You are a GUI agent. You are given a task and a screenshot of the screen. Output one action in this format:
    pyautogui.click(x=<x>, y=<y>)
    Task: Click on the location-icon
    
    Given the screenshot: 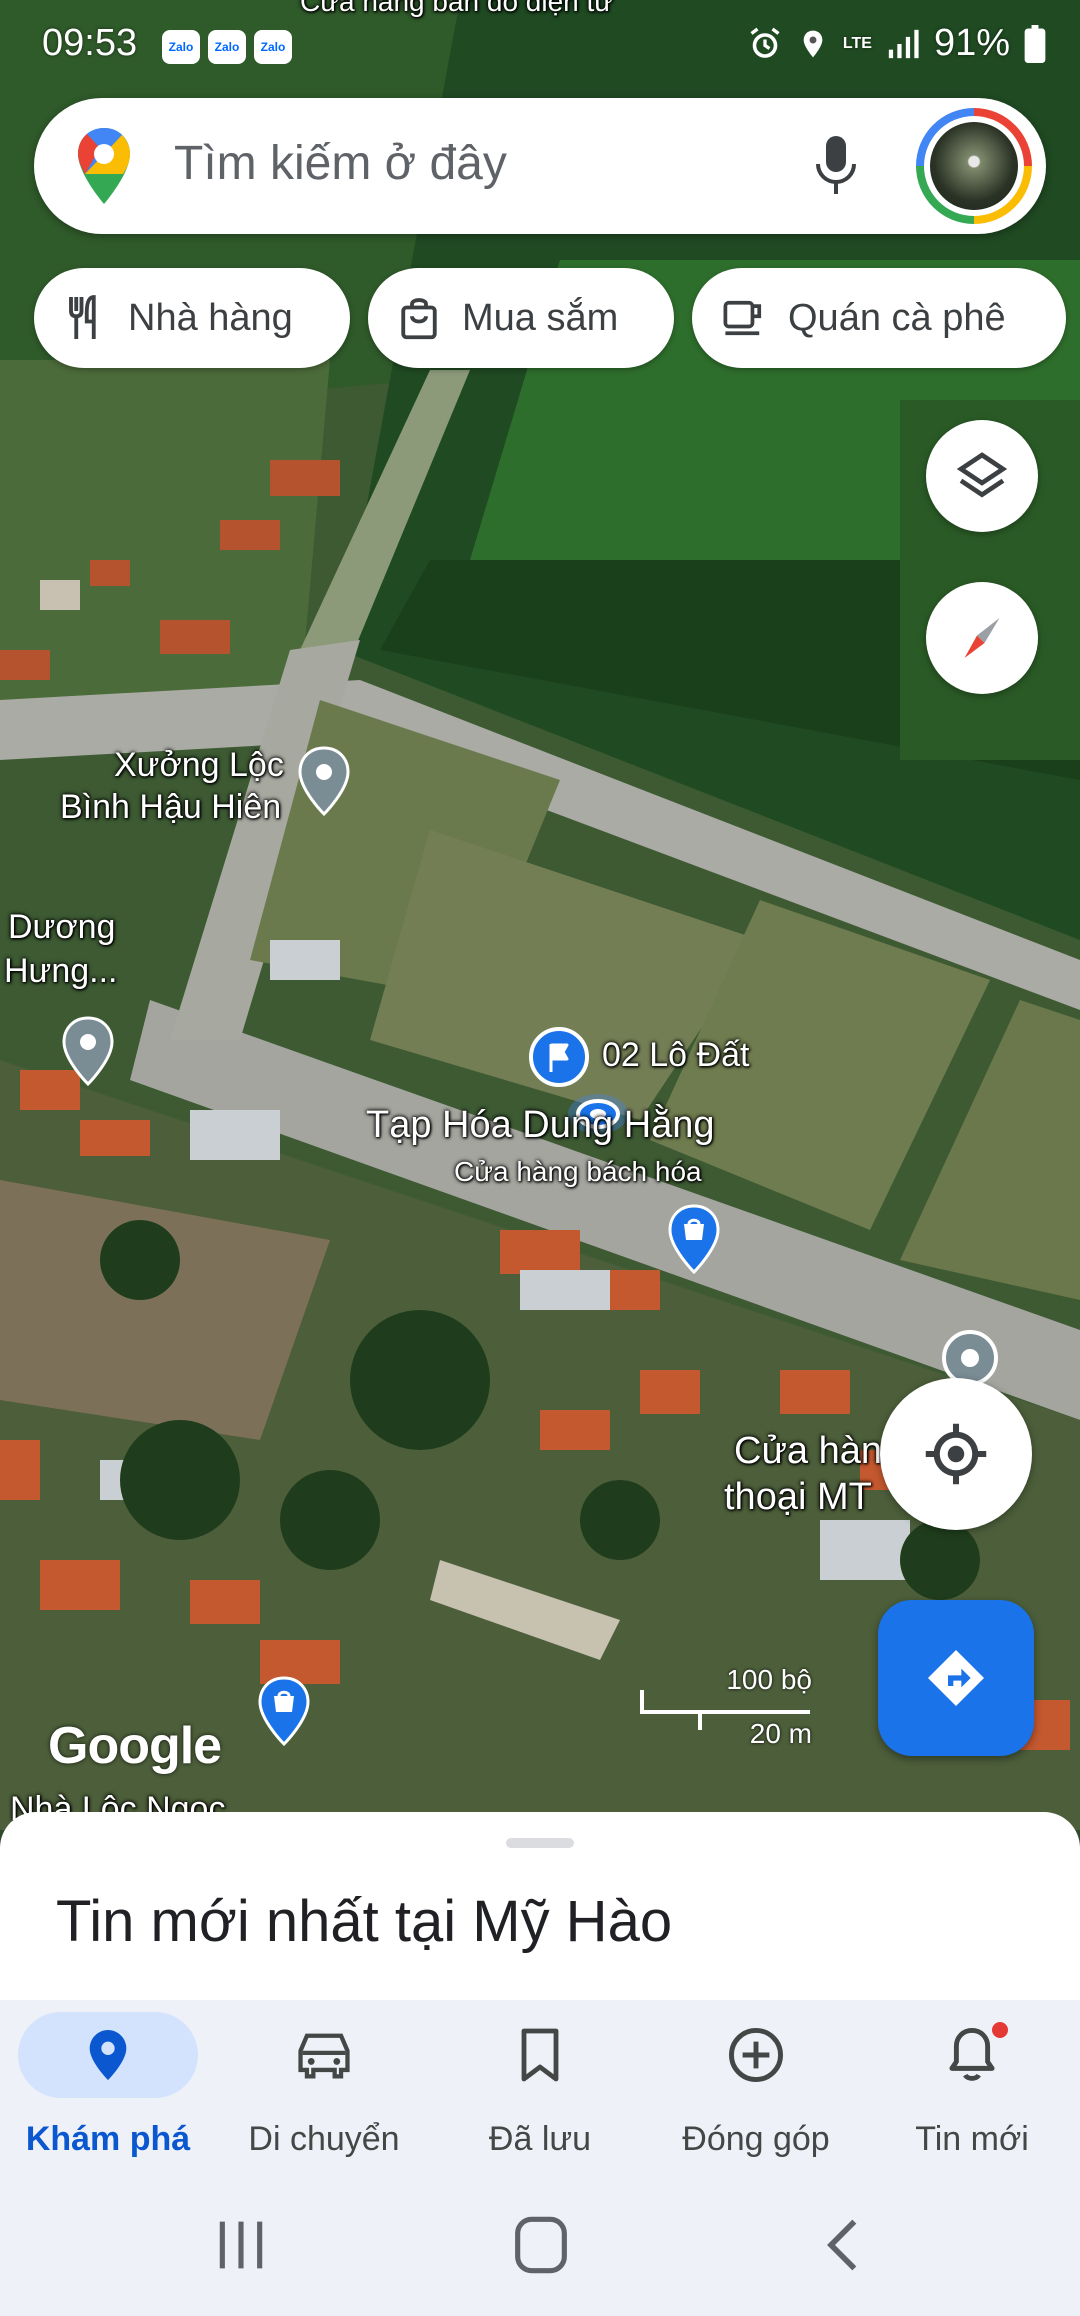 What is the action you would take?
    pyautogui.click(x=813, y=43)
    